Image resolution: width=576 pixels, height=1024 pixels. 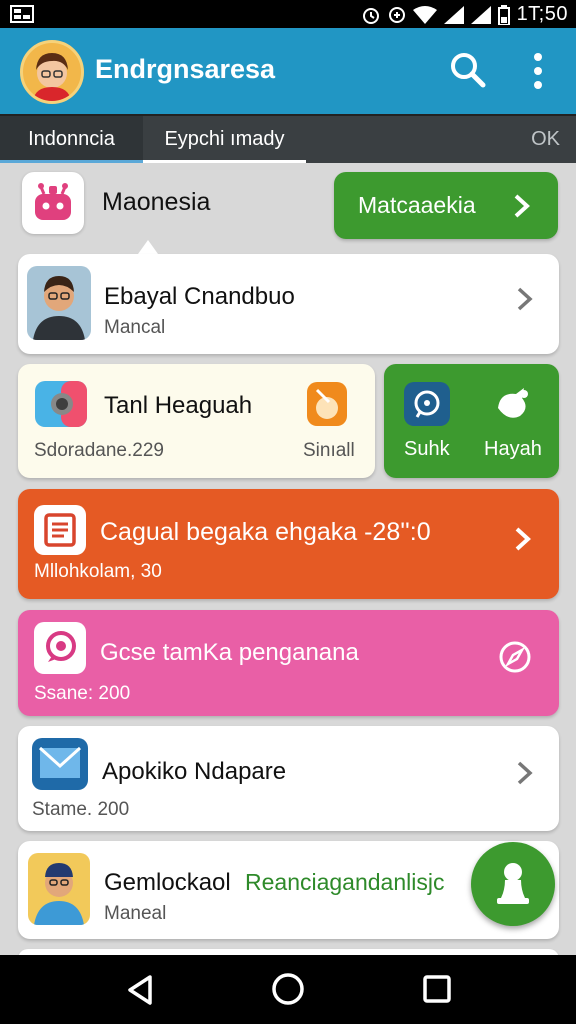 What do you see at coordinates (288, 778) in the screenshot?
I see `list-item: Apokiko Ndapare Stame. 200` at bounding box center [288, 778].